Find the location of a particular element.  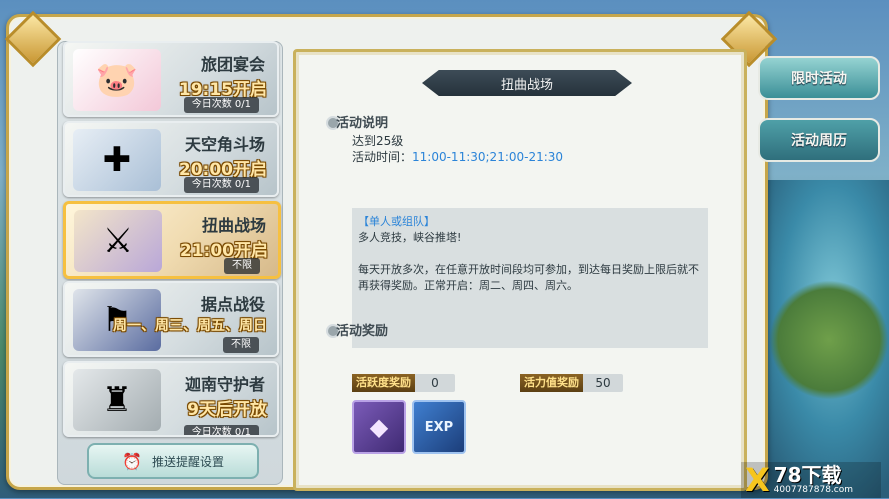

tab-label: 活动周历 is located at coordinates (819, 141).